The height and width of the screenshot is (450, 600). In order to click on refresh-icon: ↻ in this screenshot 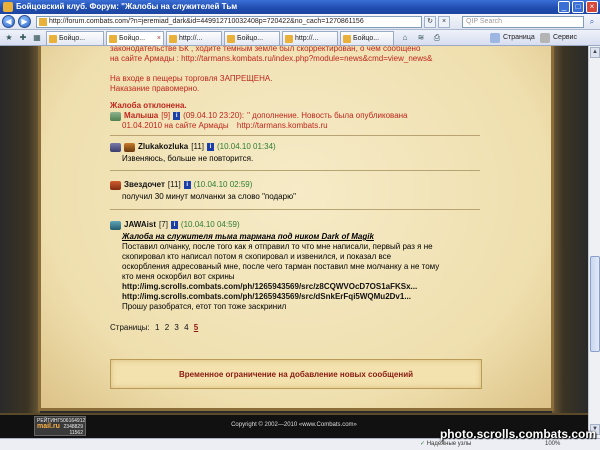, I will do `click(430, 22)`.